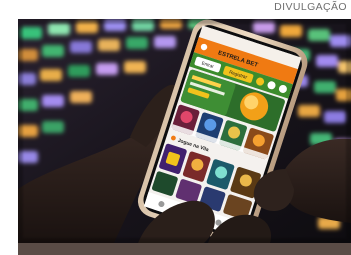  I want to click on bottom-strip, so click(184, 249).